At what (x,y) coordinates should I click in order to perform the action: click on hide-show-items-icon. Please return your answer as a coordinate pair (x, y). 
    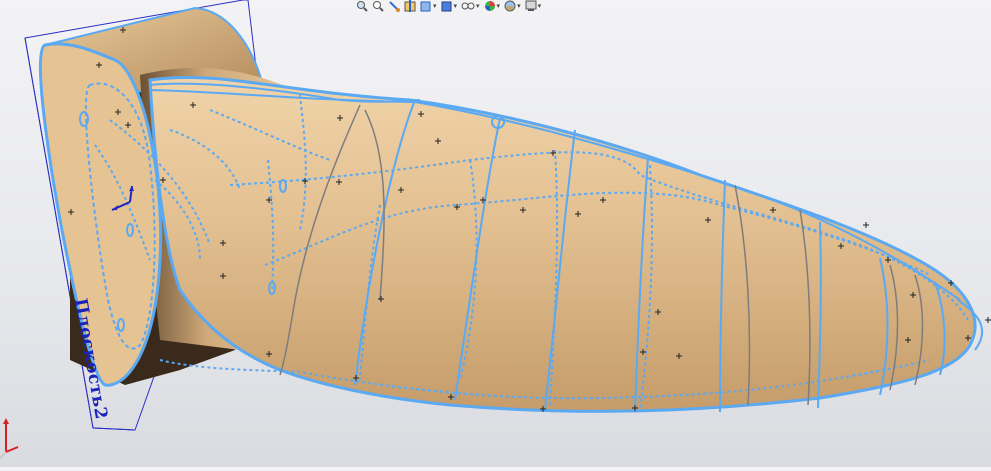
    Looking at the image, I should click on (468, 6).